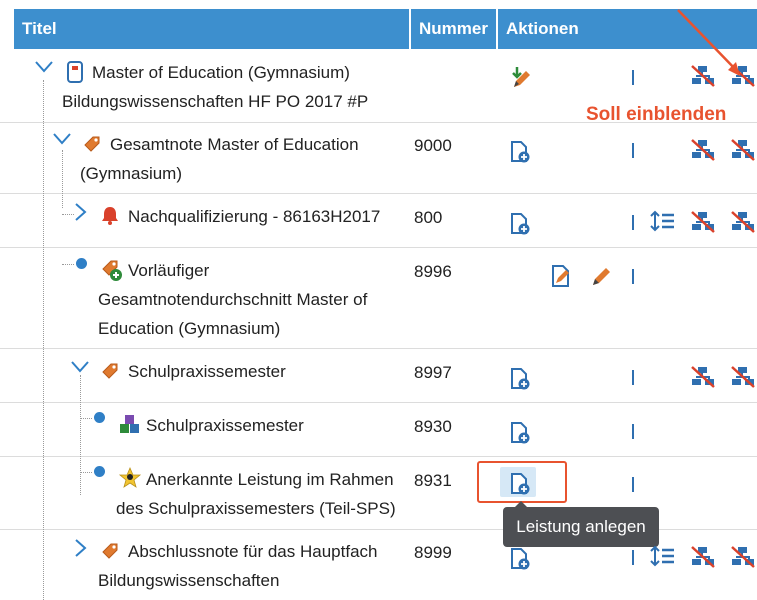 This screenshot has height=600, width=757. What do you see at coordinates (433, 480) in the screenshot?
I see `row-number: 8931` at bounding box center [433, 480].